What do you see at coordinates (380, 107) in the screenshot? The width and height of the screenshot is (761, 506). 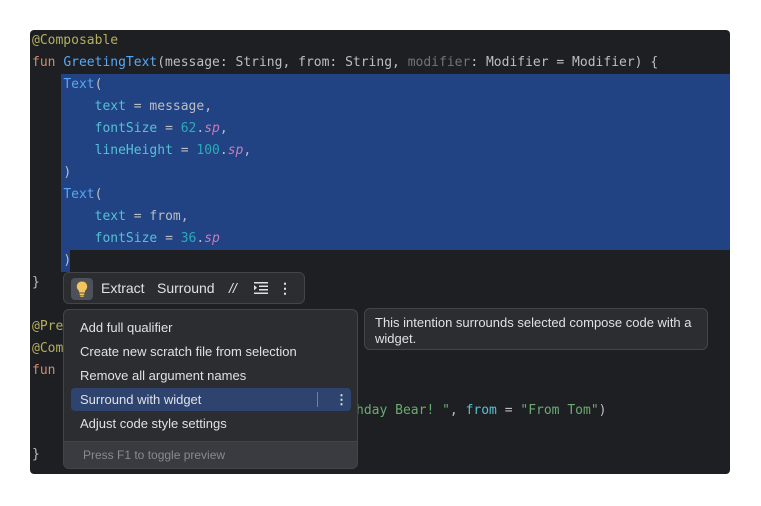 I see `code-line-4: text = message,` at bounding box center [380, 107].